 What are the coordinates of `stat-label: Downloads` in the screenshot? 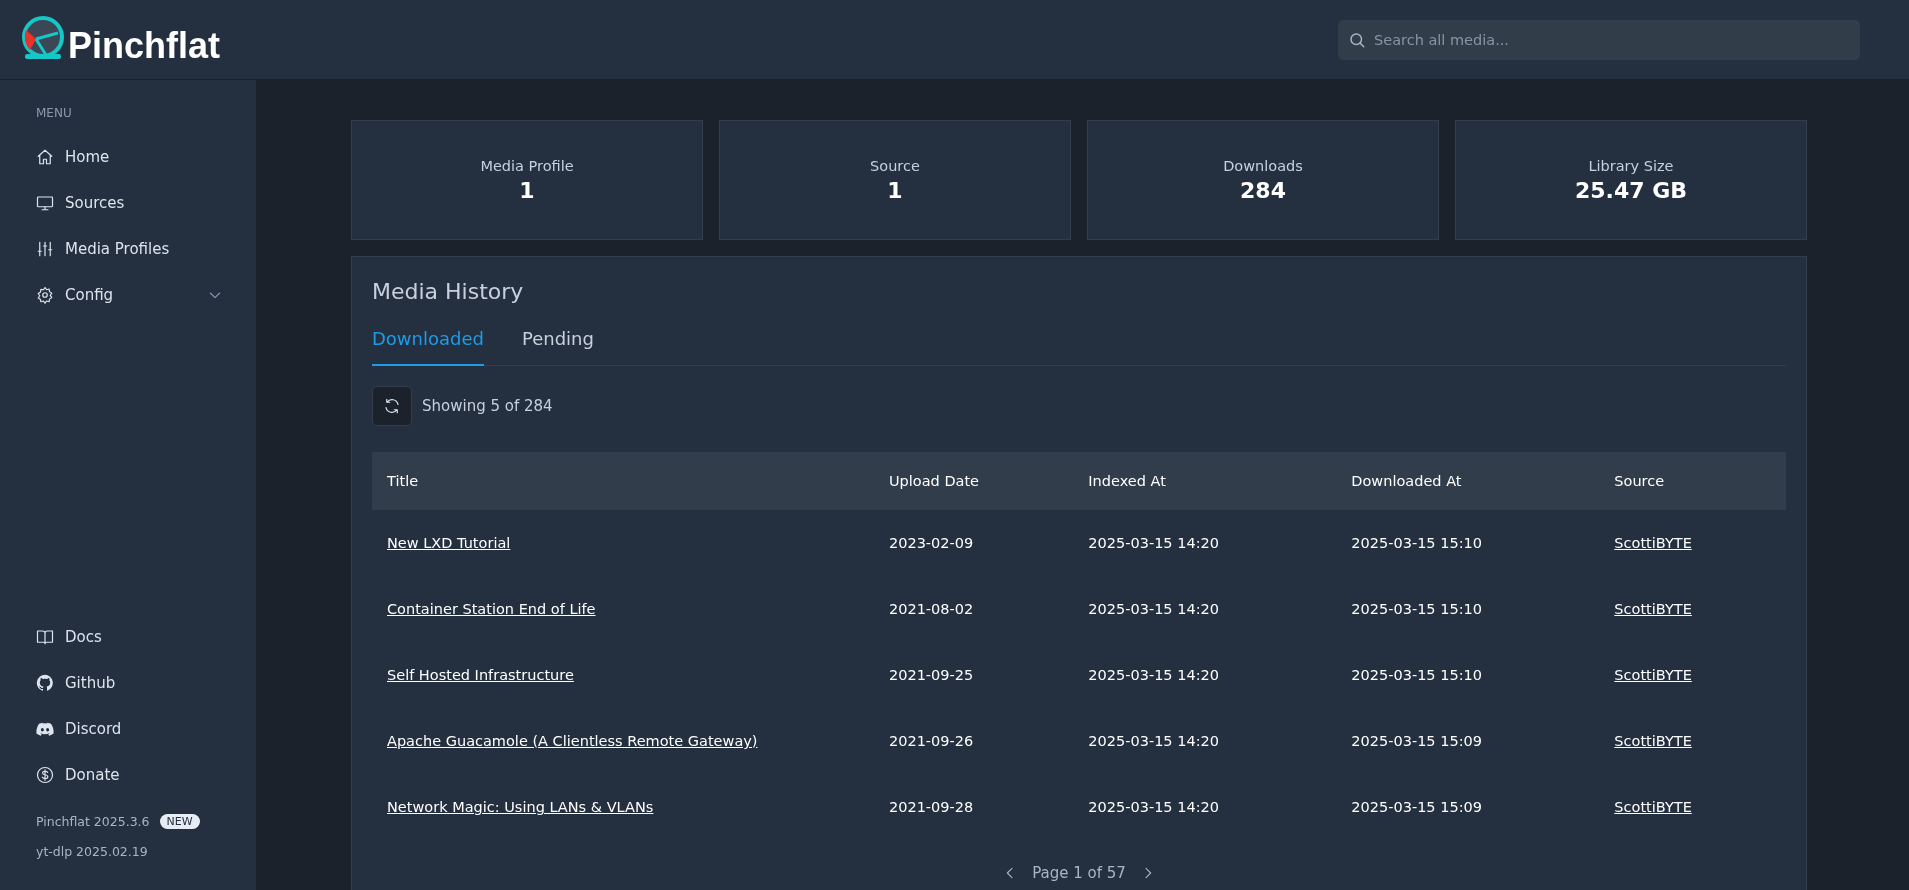 It's located at (1263, 165).